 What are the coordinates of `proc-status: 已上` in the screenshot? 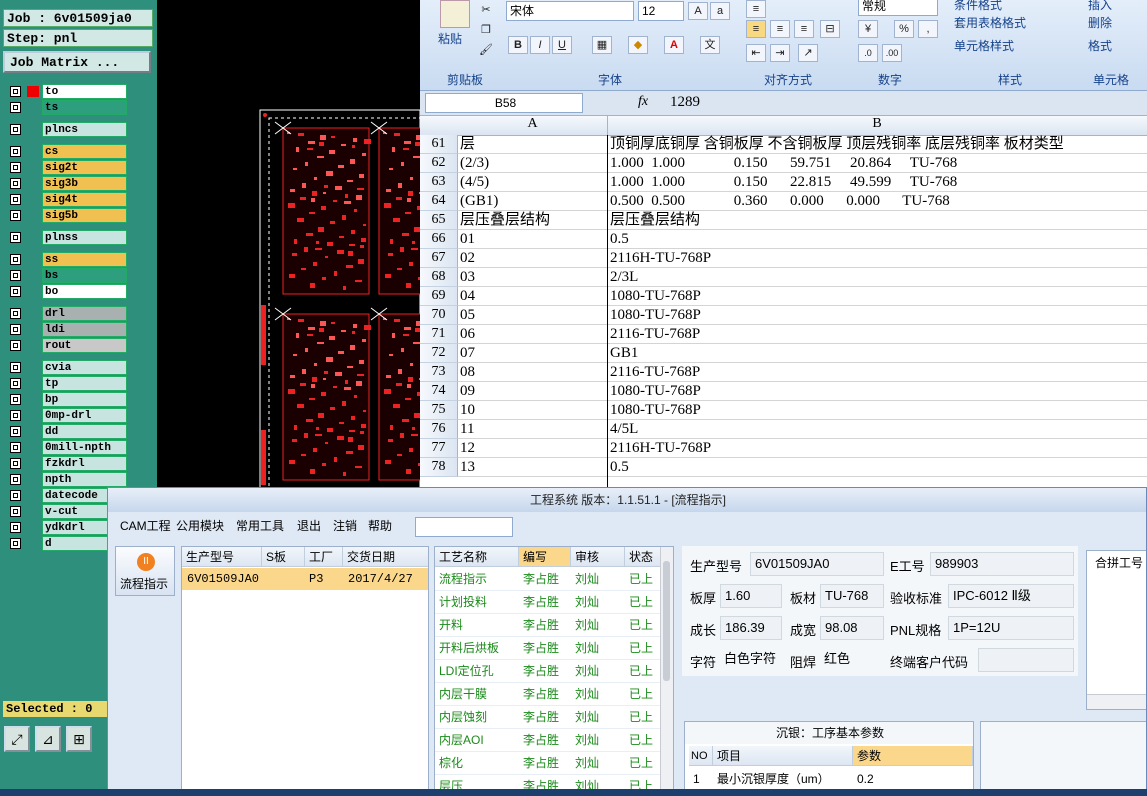 It's located at (643, 694).